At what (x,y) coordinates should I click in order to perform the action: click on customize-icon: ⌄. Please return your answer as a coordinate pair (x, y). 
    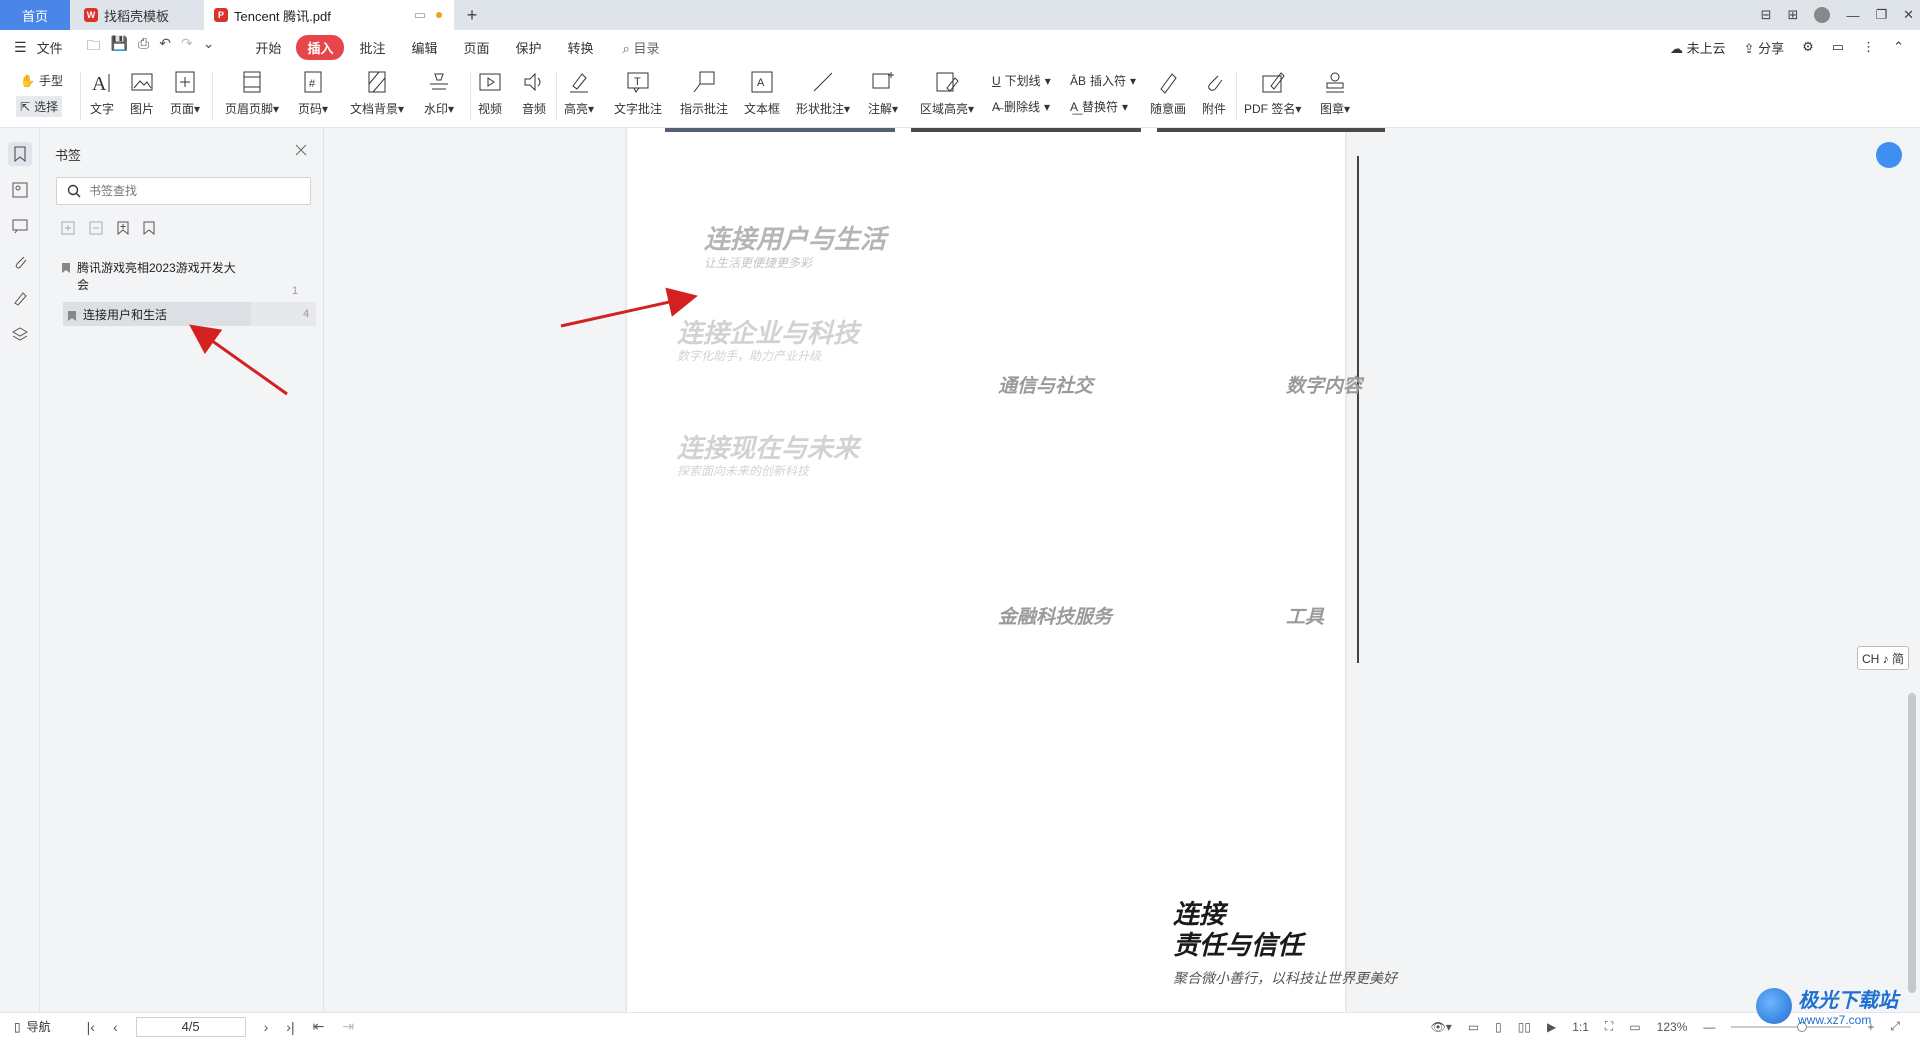
    Looking at the image, I should click on (209, 47).